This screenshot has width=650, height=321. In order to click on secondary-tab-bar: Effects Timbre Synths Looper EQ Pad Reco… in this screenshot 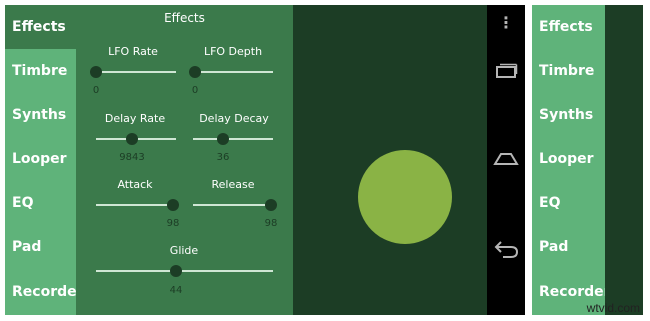, I will do `click(571, 160)`.